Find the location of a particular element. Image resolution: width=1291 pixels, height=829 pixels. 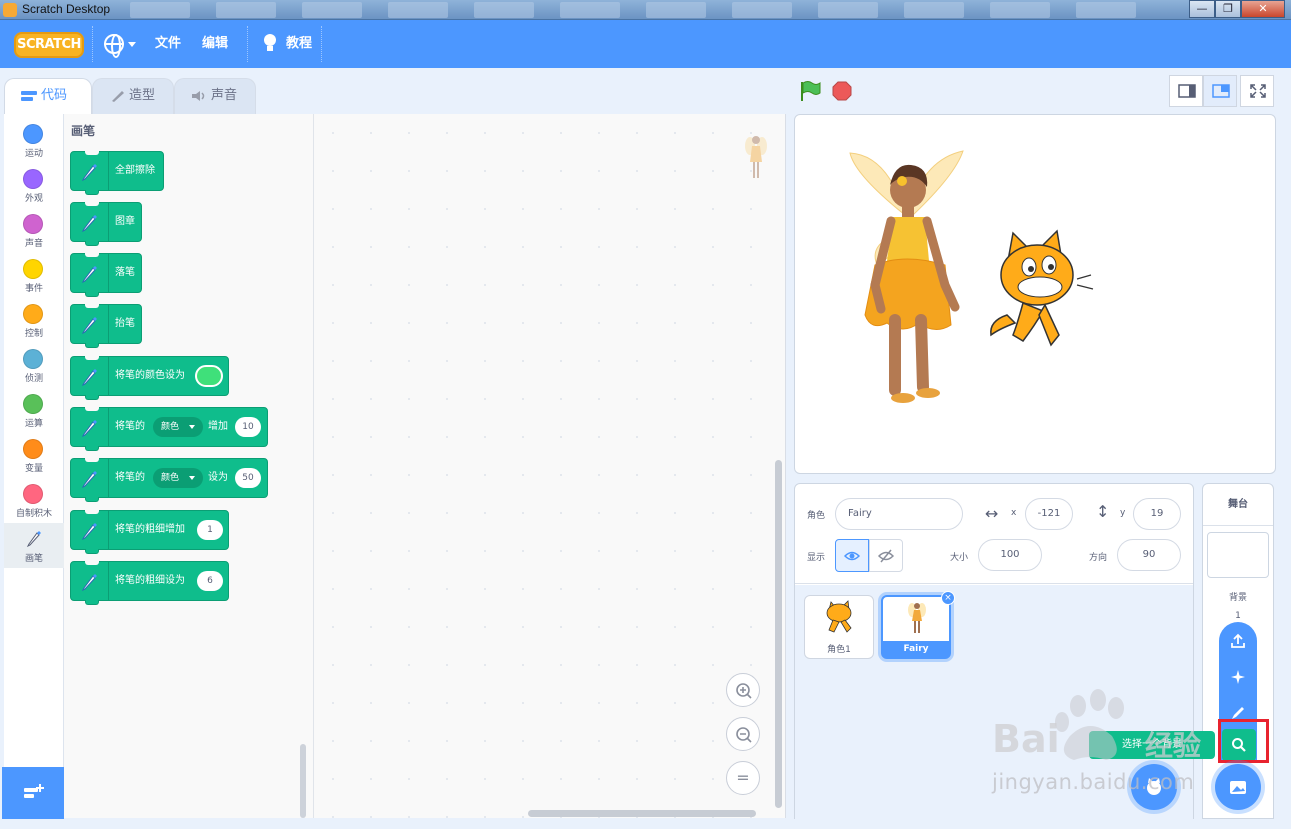

pen-icon is located at coordinates (33, 539).